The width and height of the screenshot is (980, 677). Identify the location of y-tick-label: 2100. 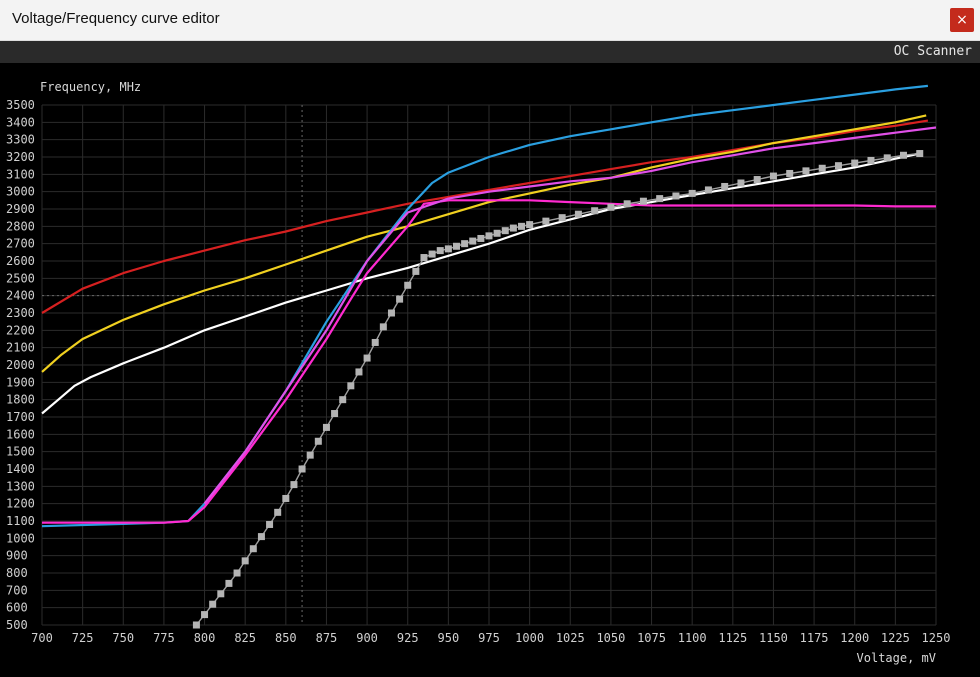
(20, 348).